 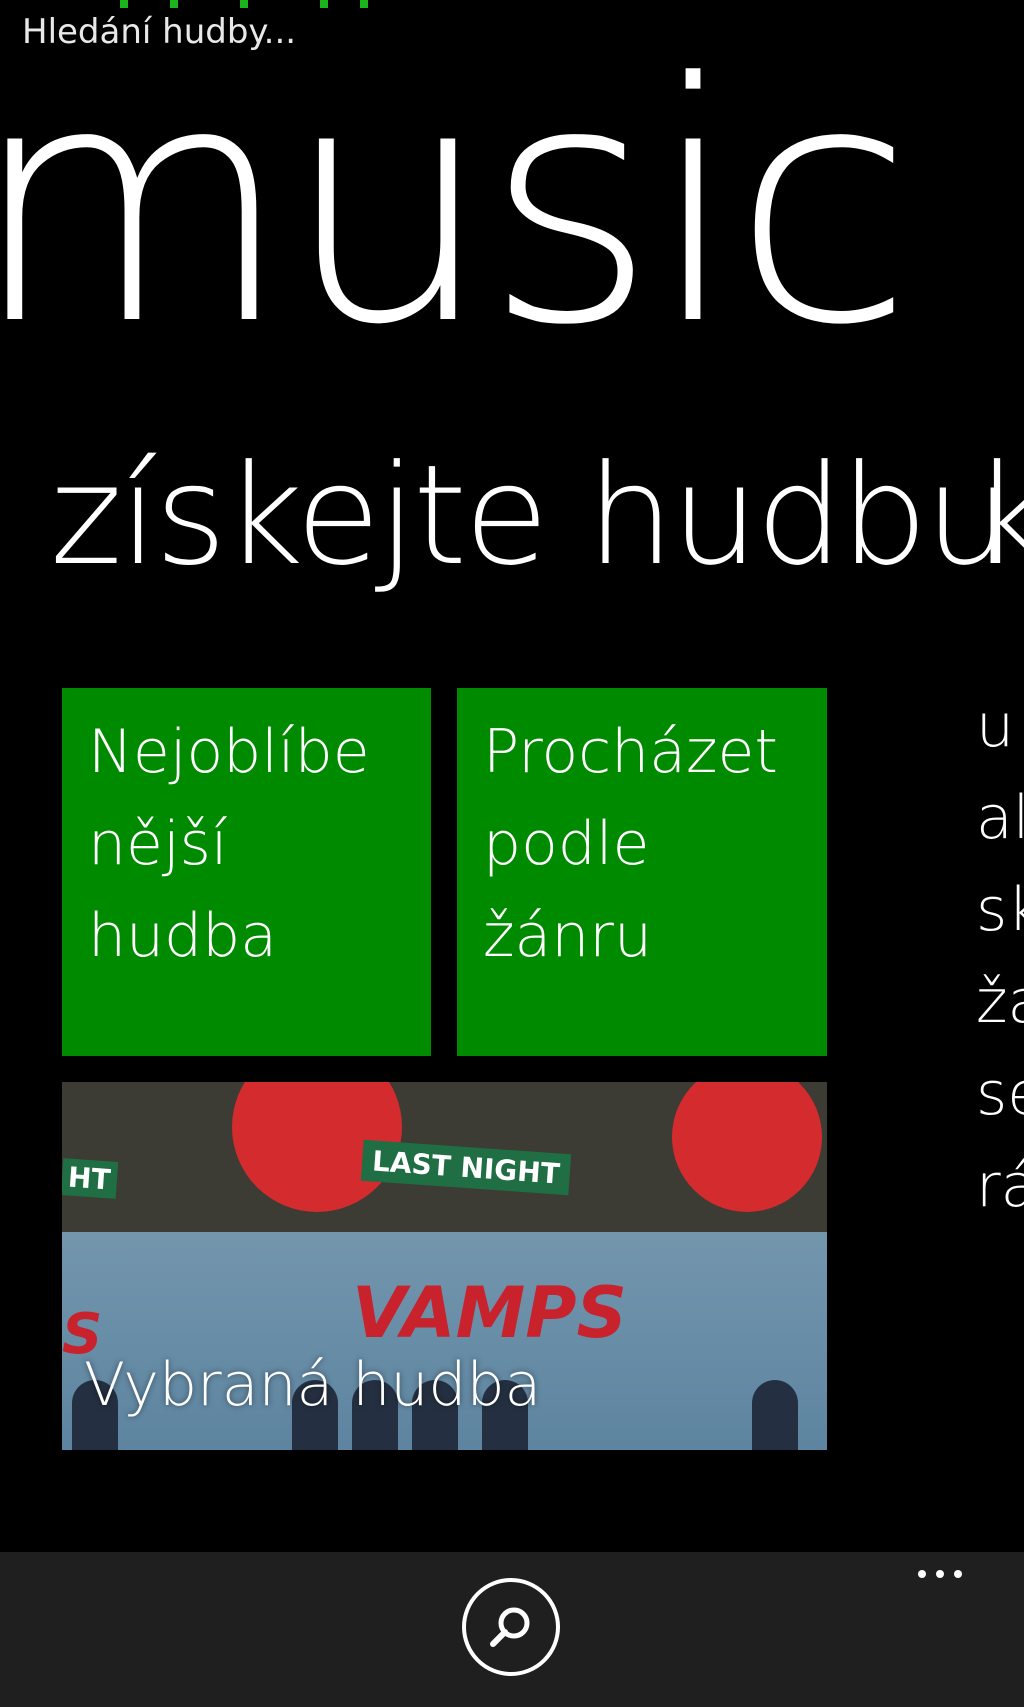 What do you see at coordinates (444, 1157) in the screenshot?
I see `album-art-strip: LAST NIGHT HT` at bounding box center [444, 1157].